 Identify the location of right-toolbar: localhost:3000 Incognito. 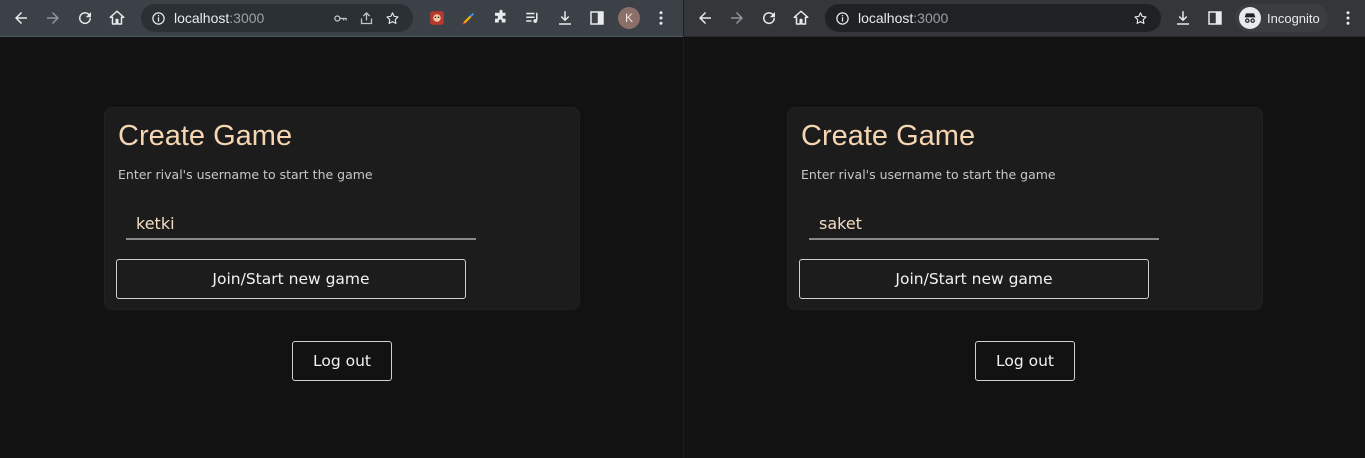
(1024, 18).